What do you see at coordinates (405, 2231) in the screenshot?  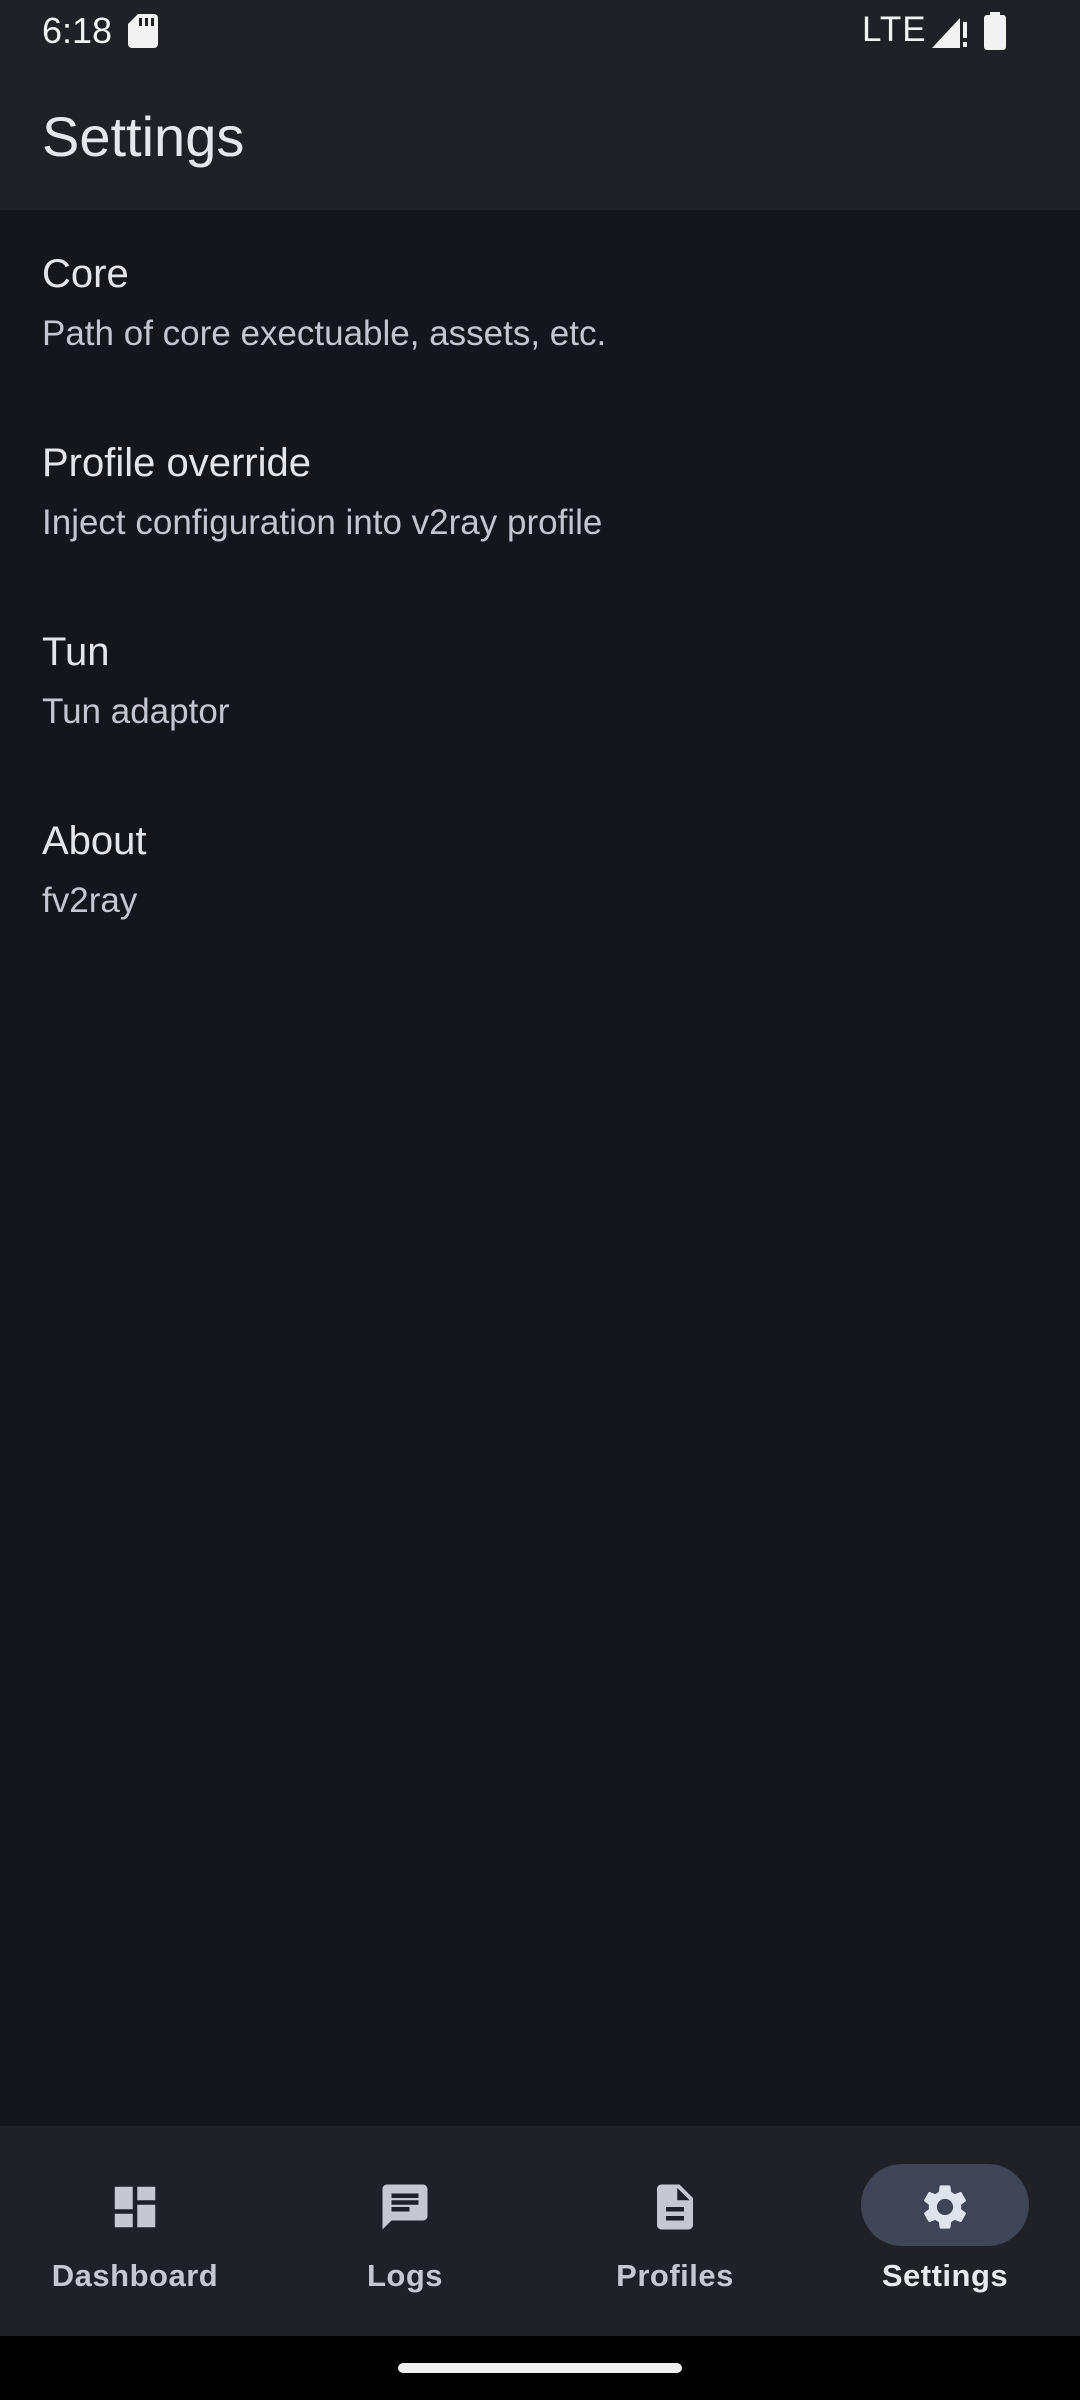 I see `nav-item-logs: Logs` at bounding box center [405, 2231].